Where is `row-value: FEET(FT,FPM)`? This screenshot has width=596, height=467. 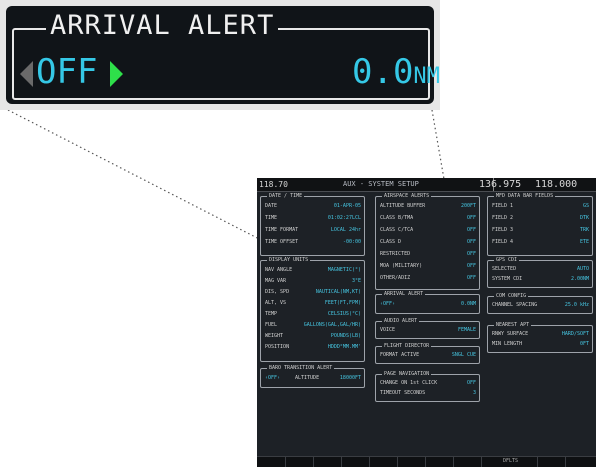 row-value: FEET(FT,FPM) is located at coordinates (343, 303).